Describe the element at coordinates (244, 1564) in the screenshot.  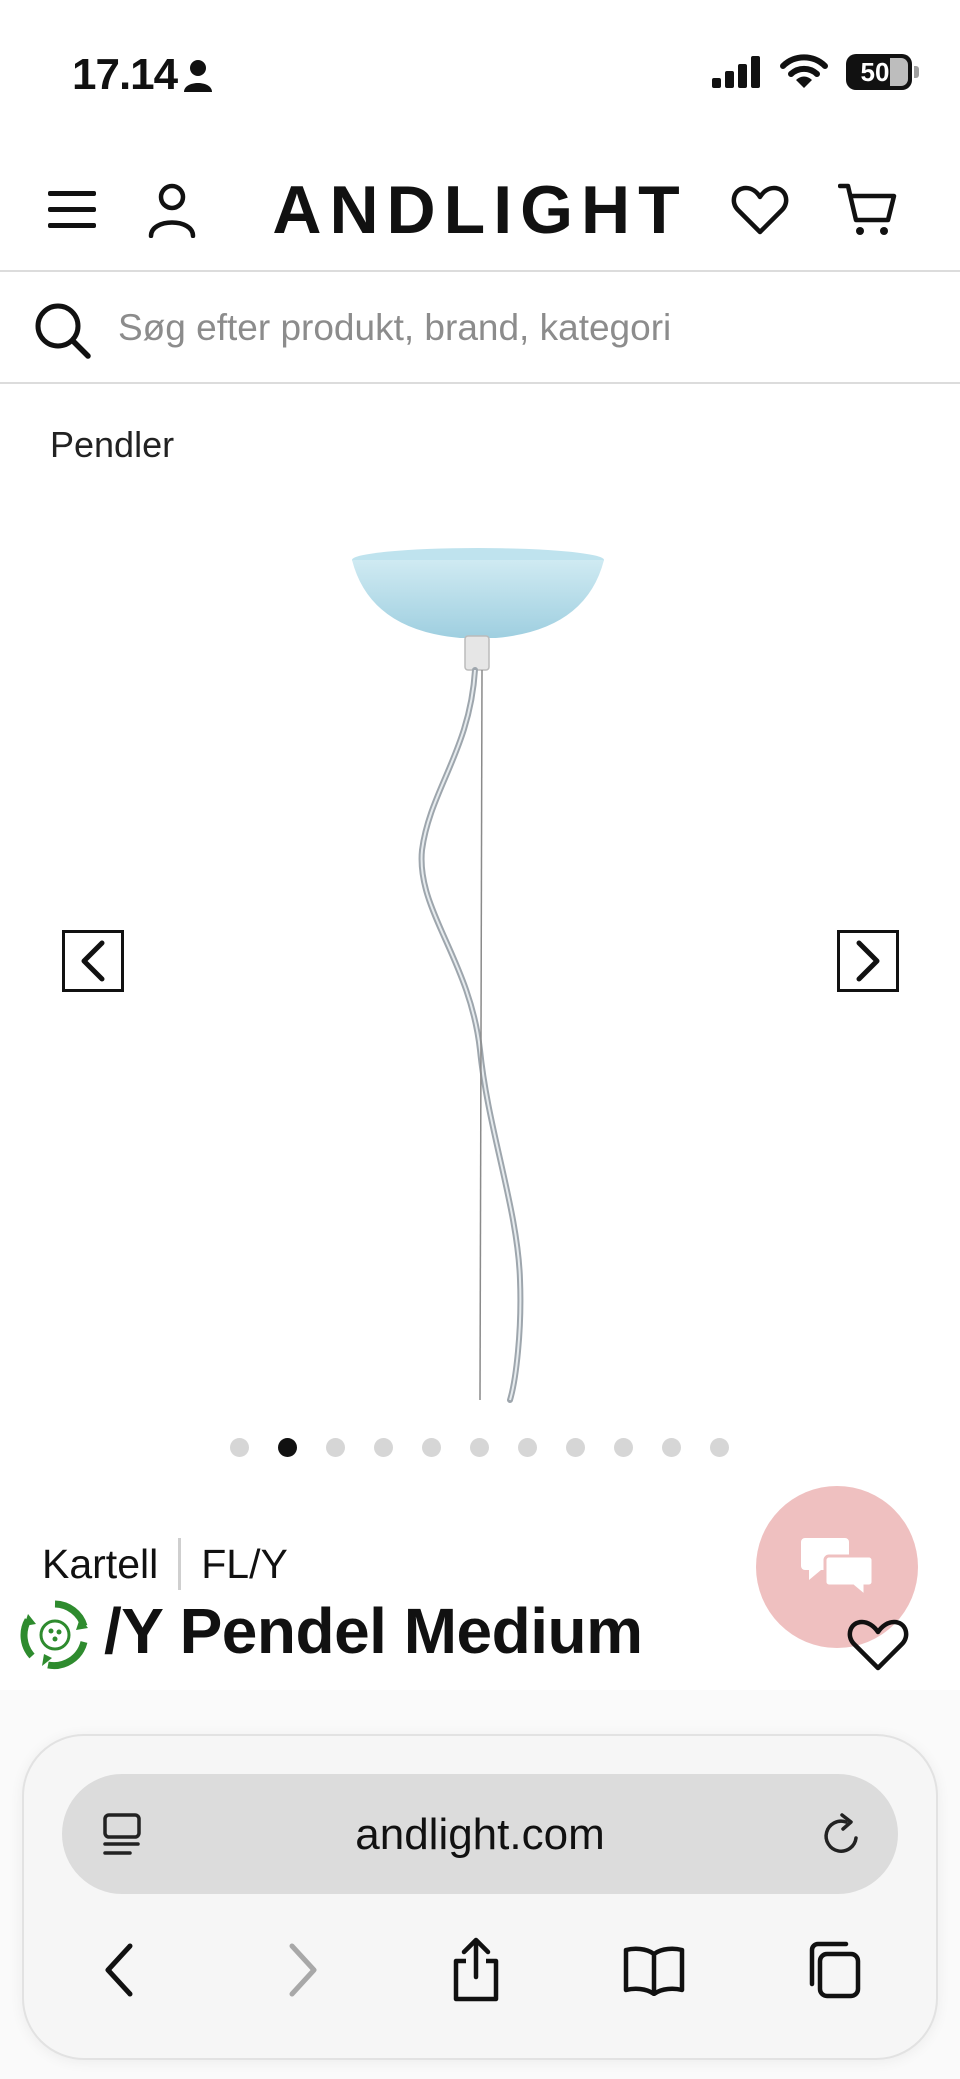
I see `collection-link: FL/Y` at that location.